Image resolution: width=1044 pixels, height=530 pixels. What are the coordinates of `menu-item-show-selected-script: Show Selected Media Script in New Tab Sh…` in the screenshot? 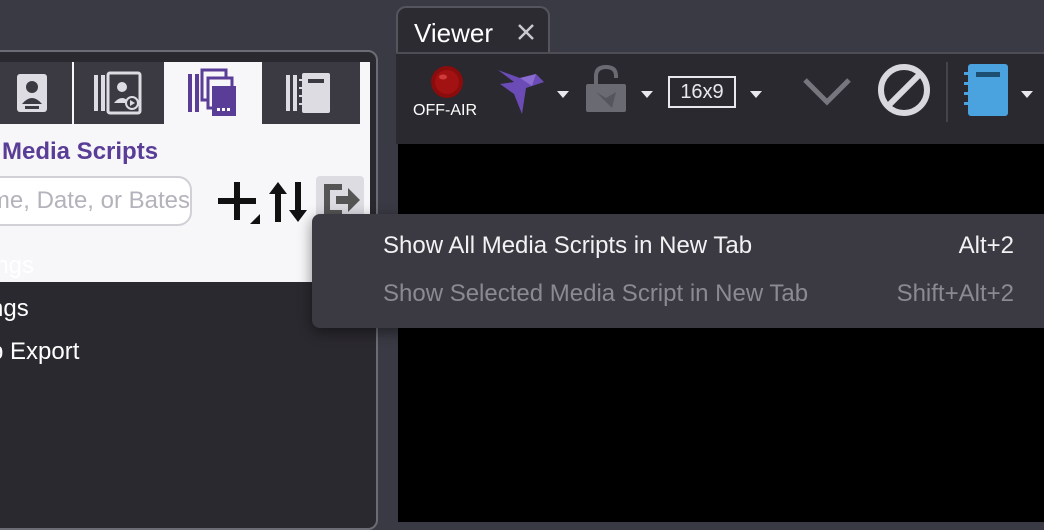 It's located at (672, 296).